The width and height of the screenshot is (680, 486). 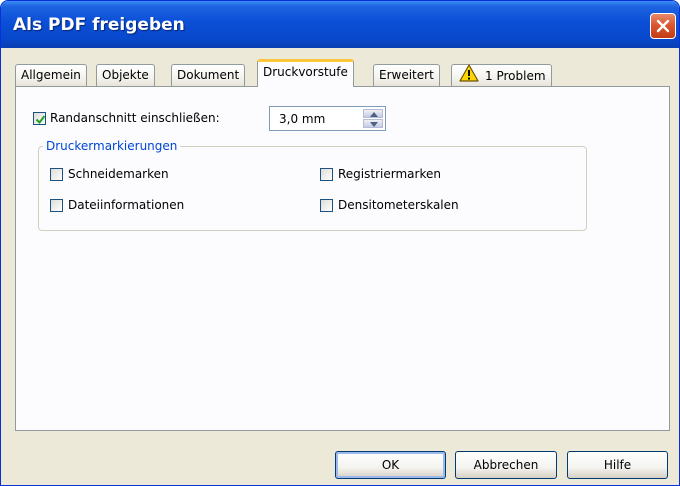 What do you see at coordinates (302, 119) in the screenshot?
I see `bleed-value: 3,0 mm` at bounding box center [302, 119].